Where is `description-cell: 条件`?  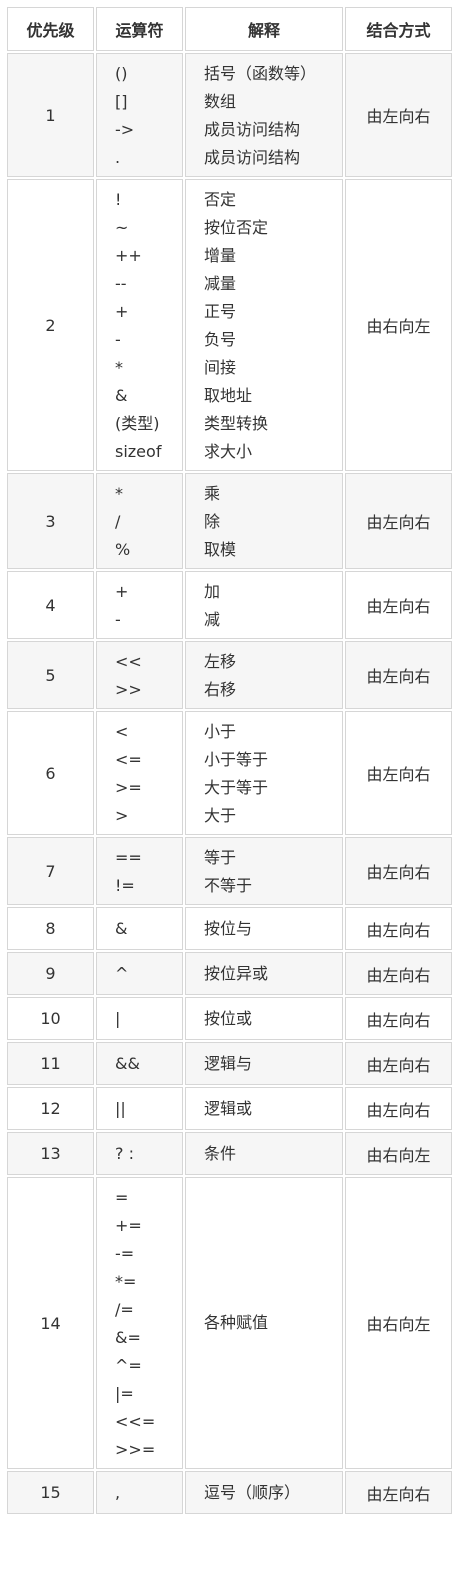
description-cell: 条件 is located at coordinates (264, 1153).